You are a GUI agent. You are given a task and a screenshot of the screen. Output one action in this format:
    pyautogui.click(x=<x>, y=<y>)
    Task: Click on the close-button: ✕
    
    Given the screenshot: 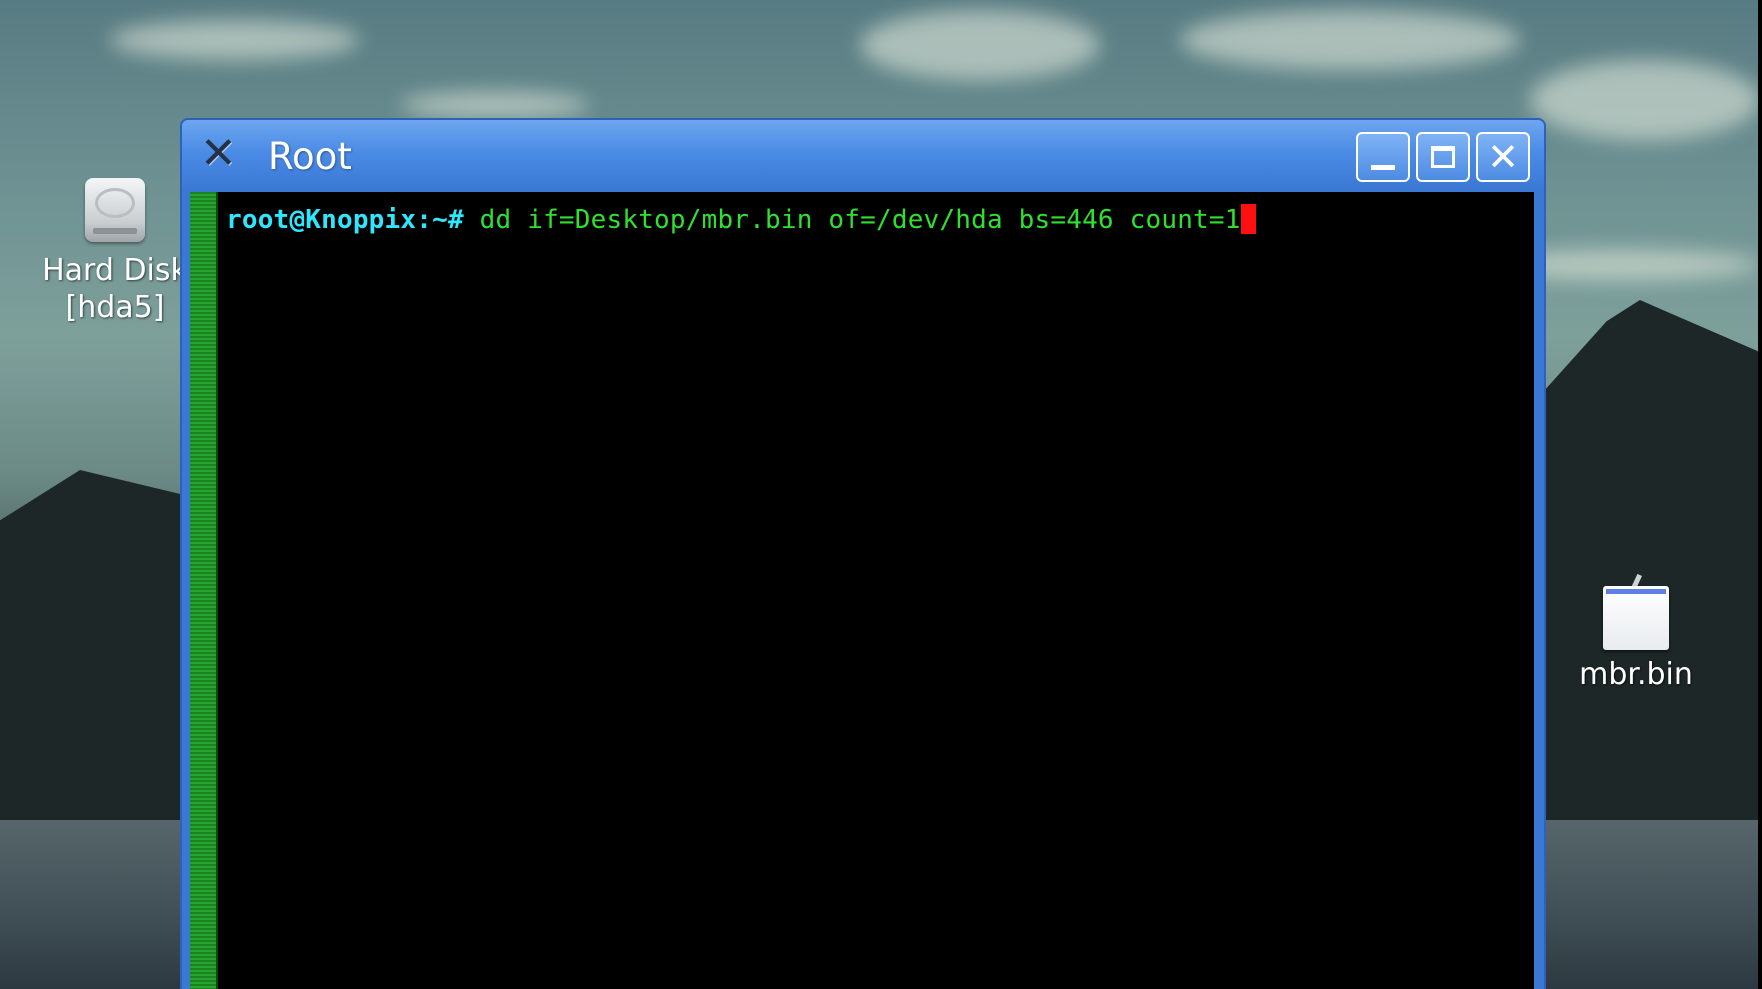 What is the action you would take?
    pyautogui.click(x=1503, y=157)
    